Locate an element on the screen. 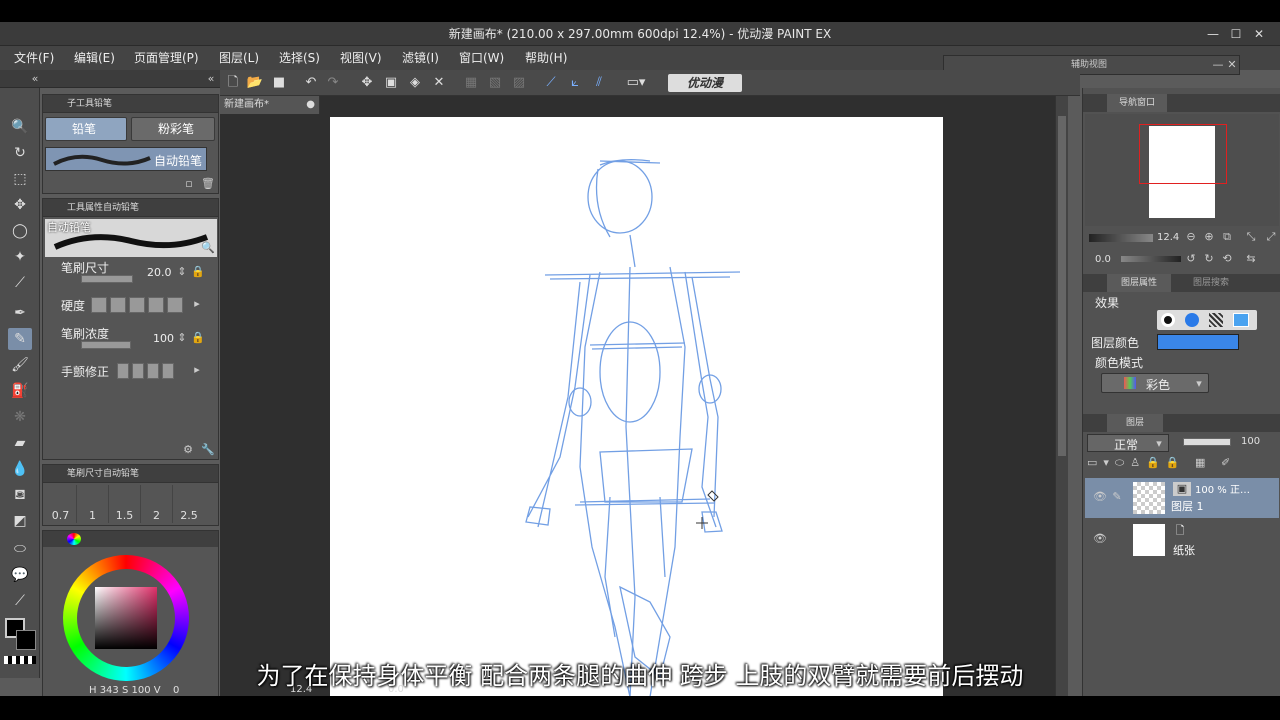 The width and height of the screenshot is (1280, 720). save-icon: ■ is located at coordinates (279, 83).